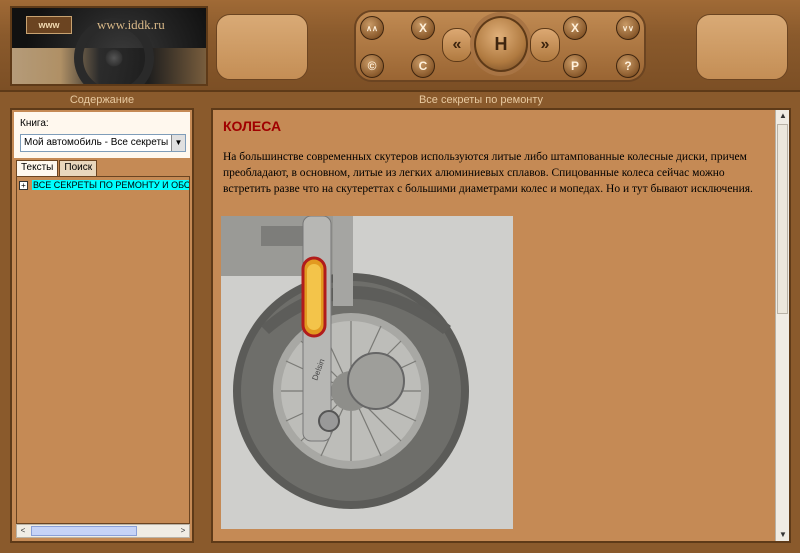 The width and height of the screenshot is (800, 553). What do you see at coordinates (78, 168) in the screenshot?
I see `tab-search: Поиск` at bounding box center [78, 168].